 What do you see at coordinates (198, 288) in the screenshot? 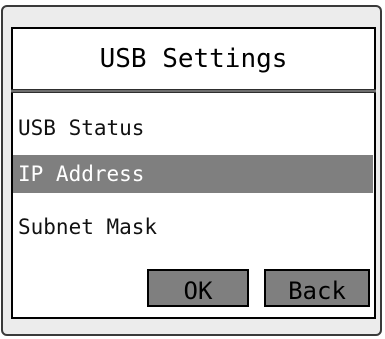
I see `ok-button: OK` at bounding box center [198, 288].